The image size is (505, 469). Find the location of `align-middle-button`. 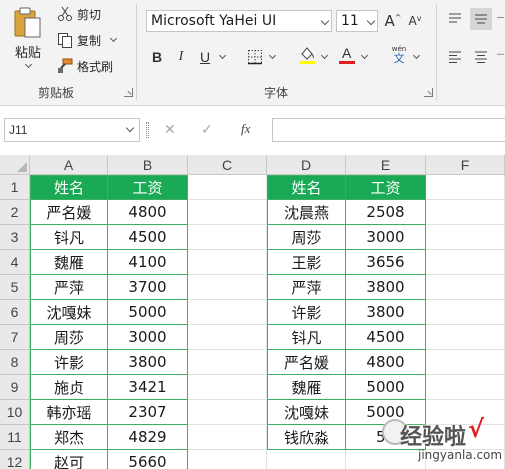

align-middle-button is located at coordinates (481, 19).